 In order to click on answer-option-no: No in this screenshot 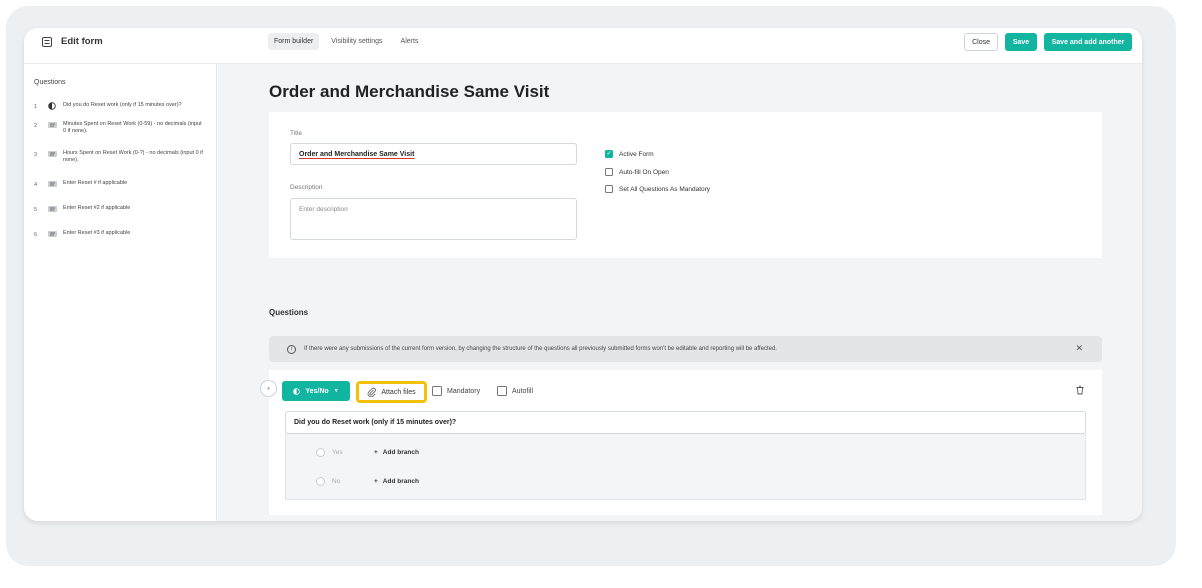, I will do `click(328, 481)`.